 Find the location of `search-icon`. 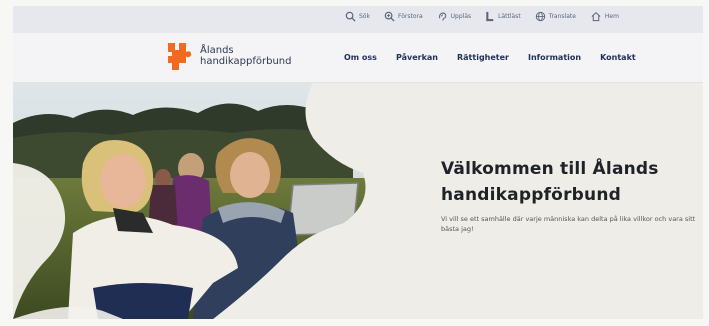

search-icon is located at coordinates (350, 16).